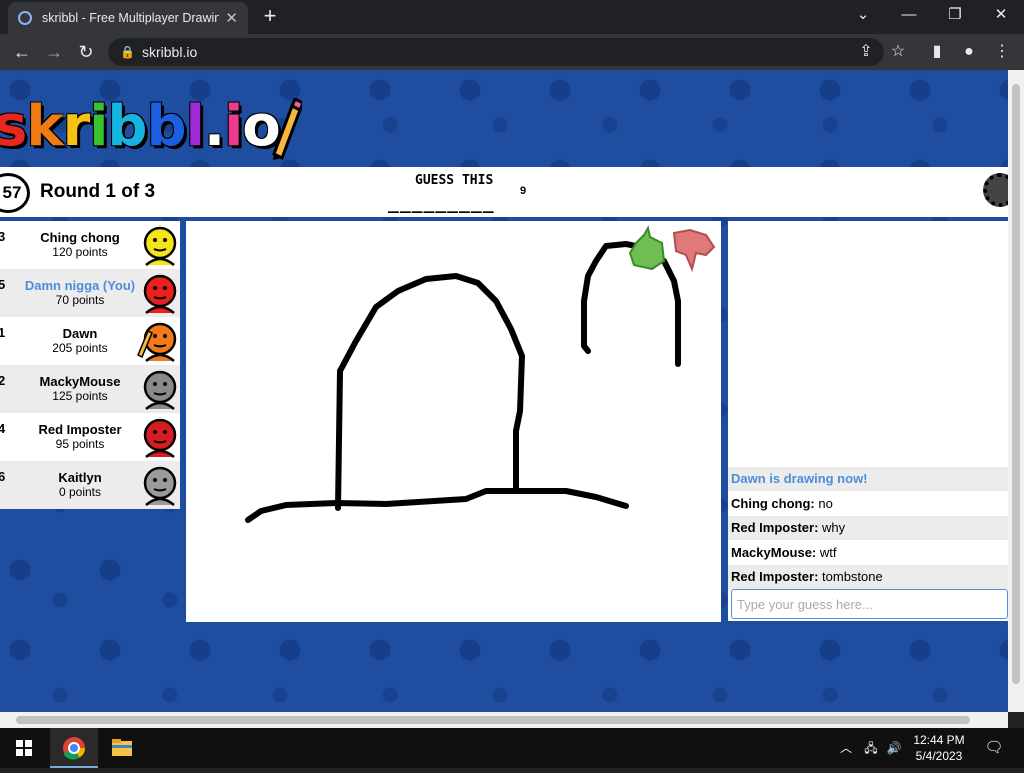 This screenshot has width=1024, height=773. I want to click on side-panel-icon: ▮, so click(937, 52).